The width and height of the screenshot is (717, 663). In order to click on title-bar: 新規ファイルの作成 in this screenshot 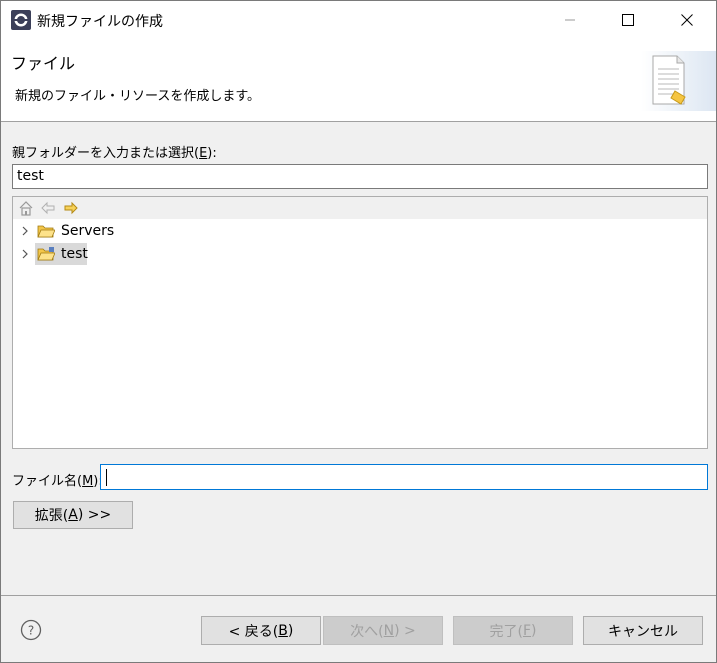, I will do `click(358, 20)`.